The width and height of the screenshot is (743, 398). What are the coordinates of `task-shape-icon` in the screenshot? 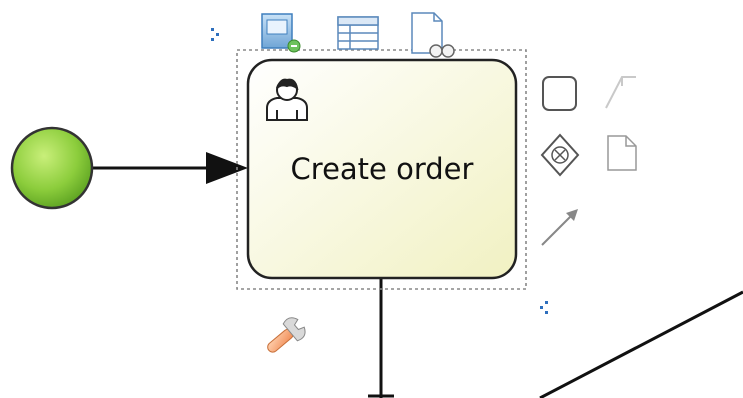 It's located at (559, 93).